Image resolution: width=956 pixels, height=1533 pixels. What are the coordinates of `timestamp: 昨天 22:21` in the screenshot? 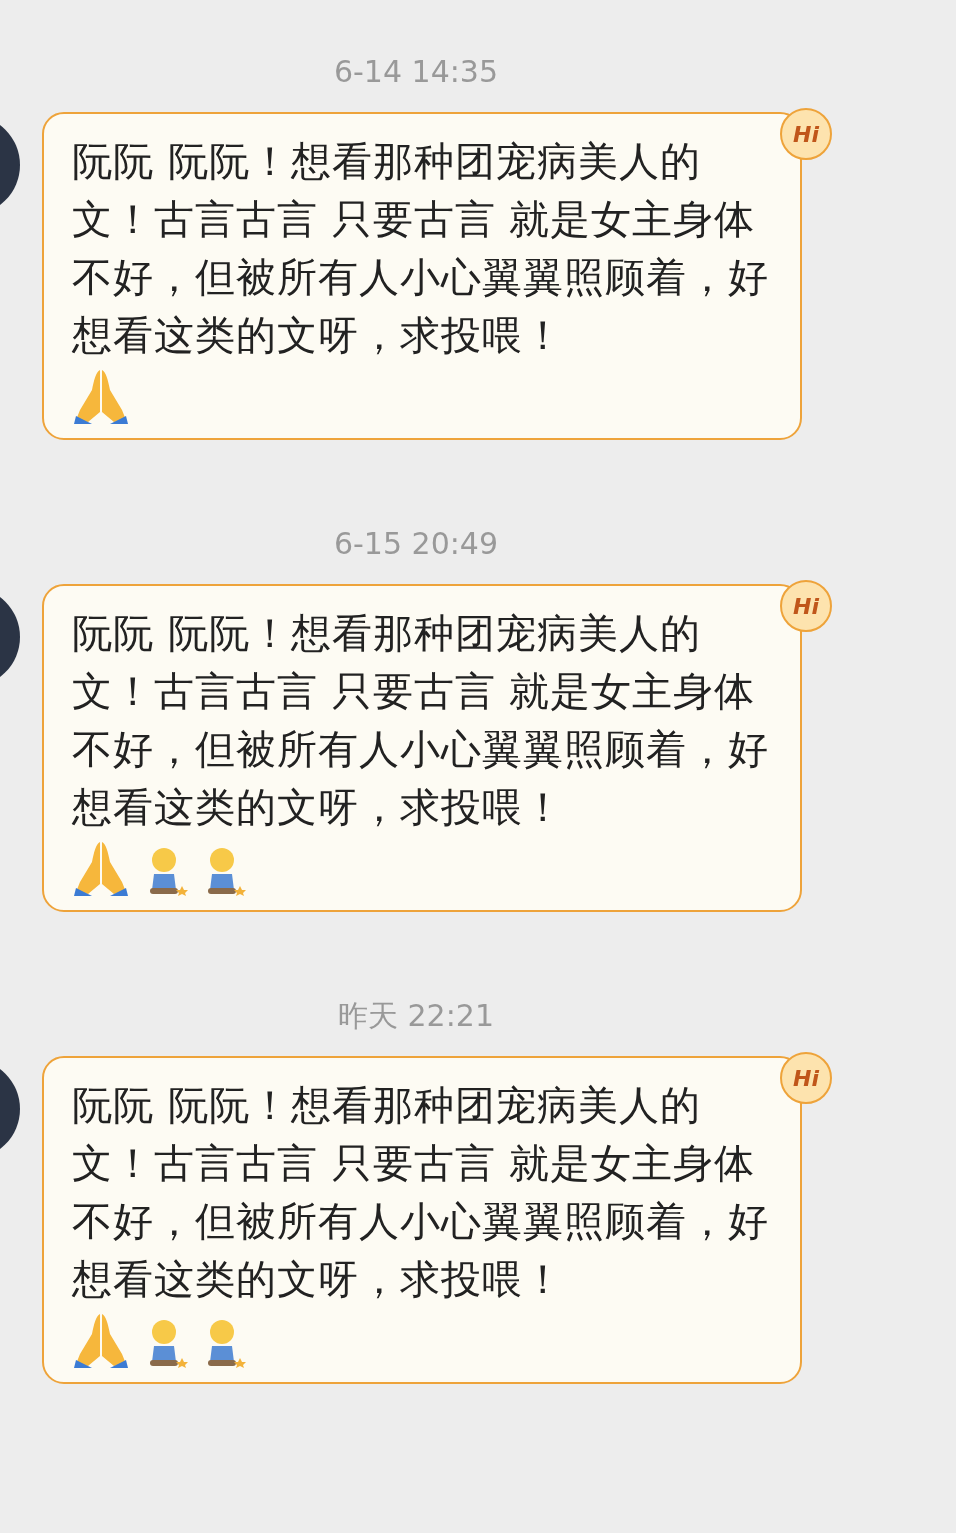 It's located at (416, 1016).